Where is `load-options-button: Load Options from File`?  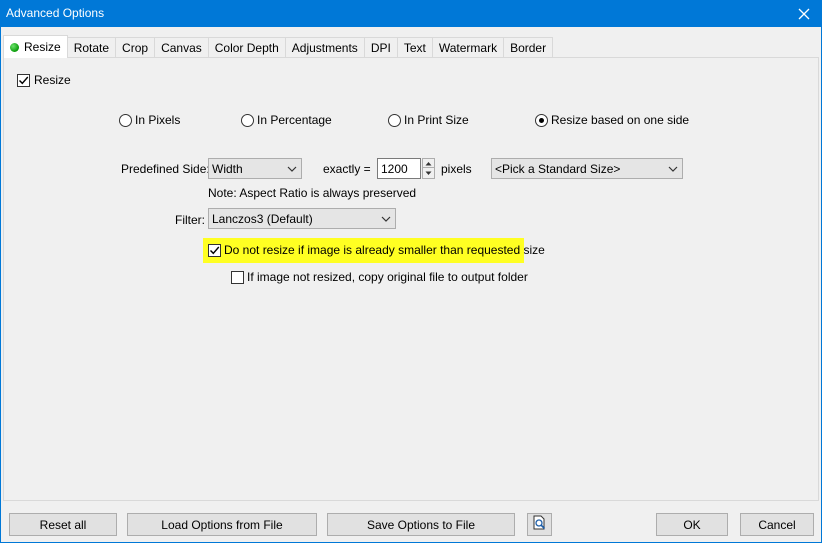 load-options-button: Load Options from File is located at coordinates (222, 524).